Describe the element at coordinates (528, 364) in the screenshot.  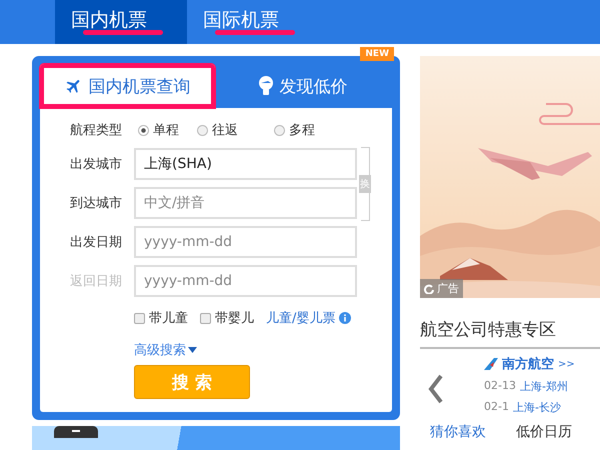
I see `airline-link: 南方航空` at that location.